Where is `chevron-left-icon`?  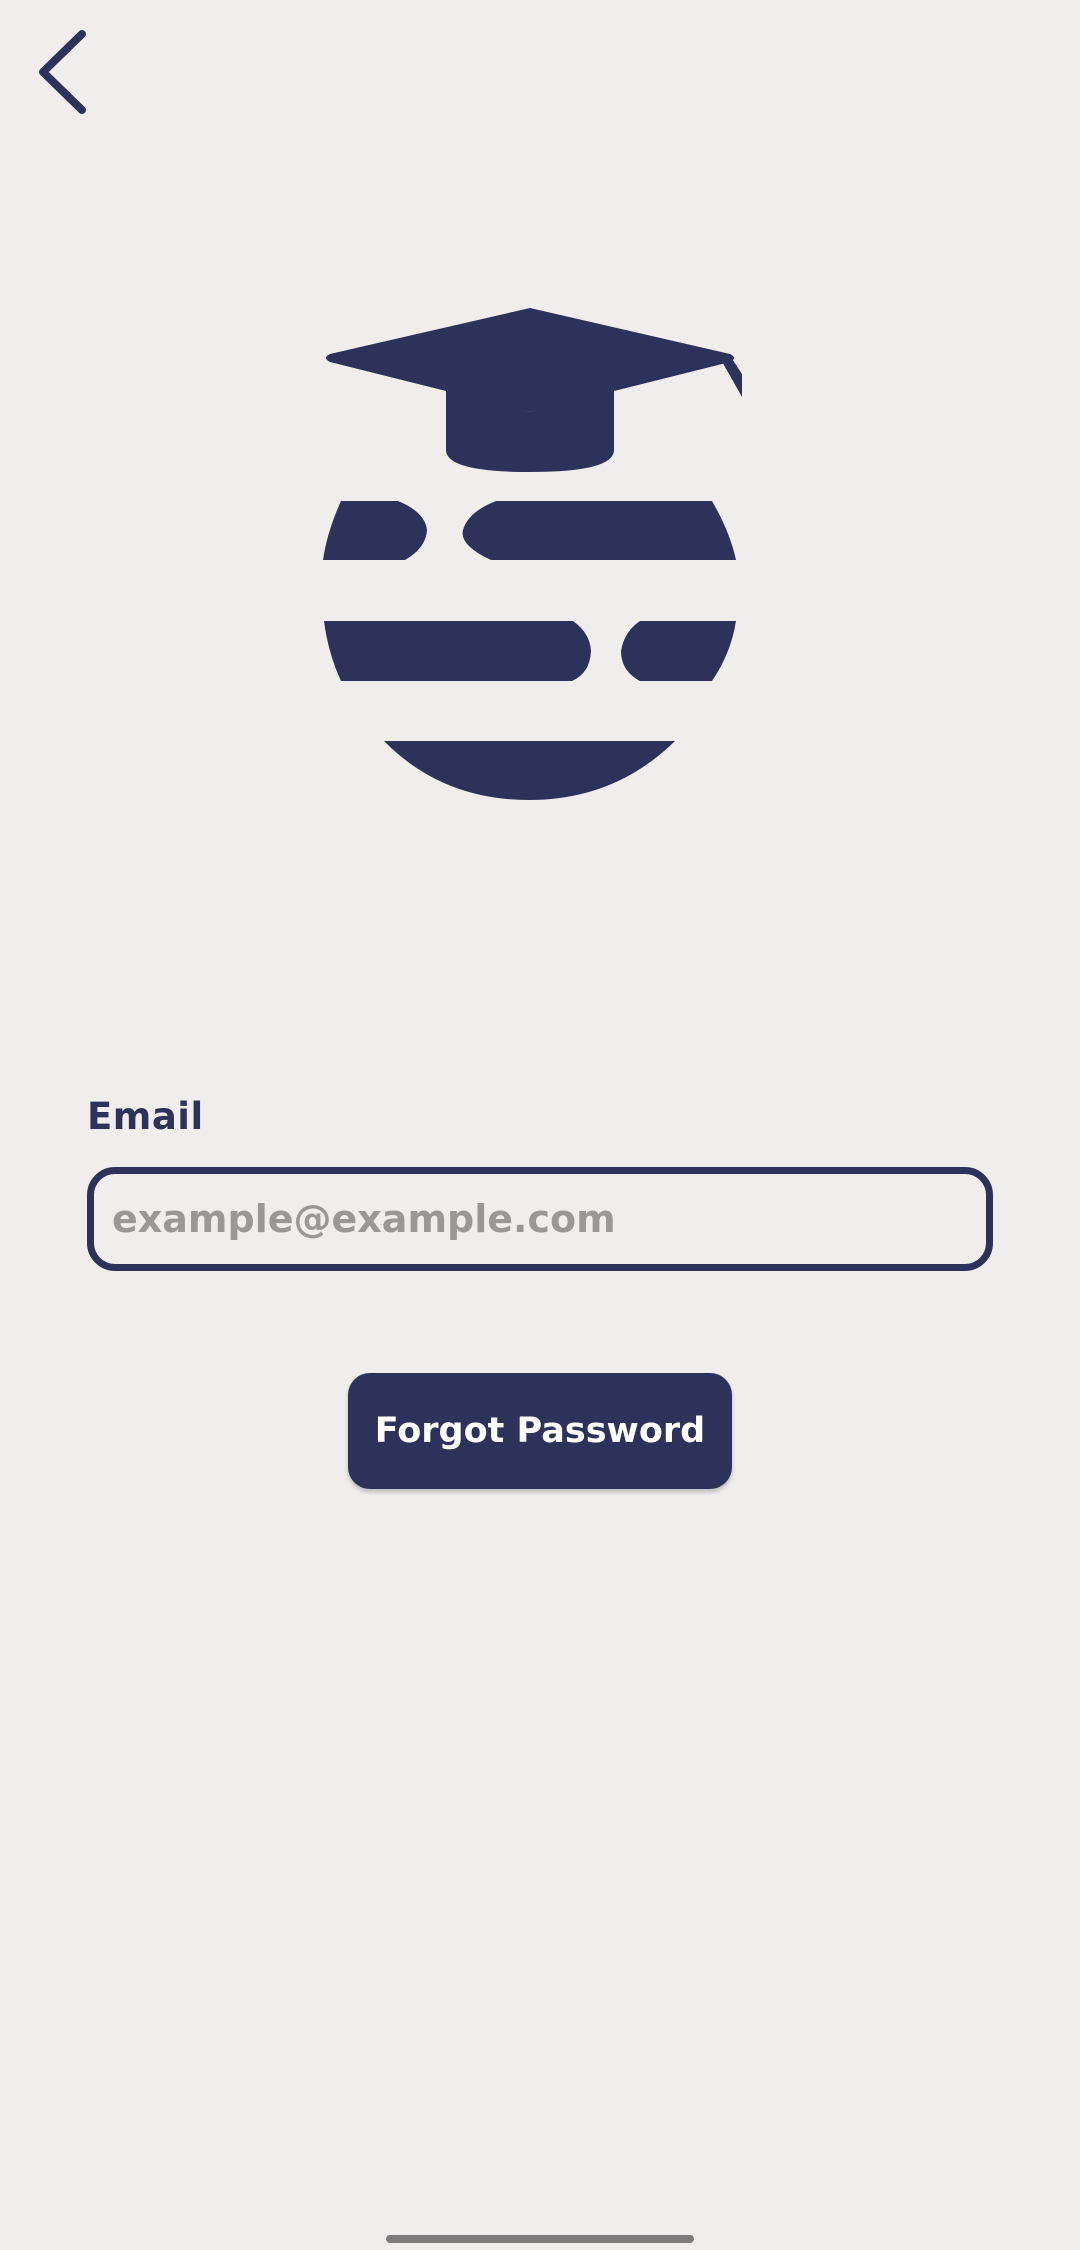
chevron-left-icon is located at coordinates (62, 72).